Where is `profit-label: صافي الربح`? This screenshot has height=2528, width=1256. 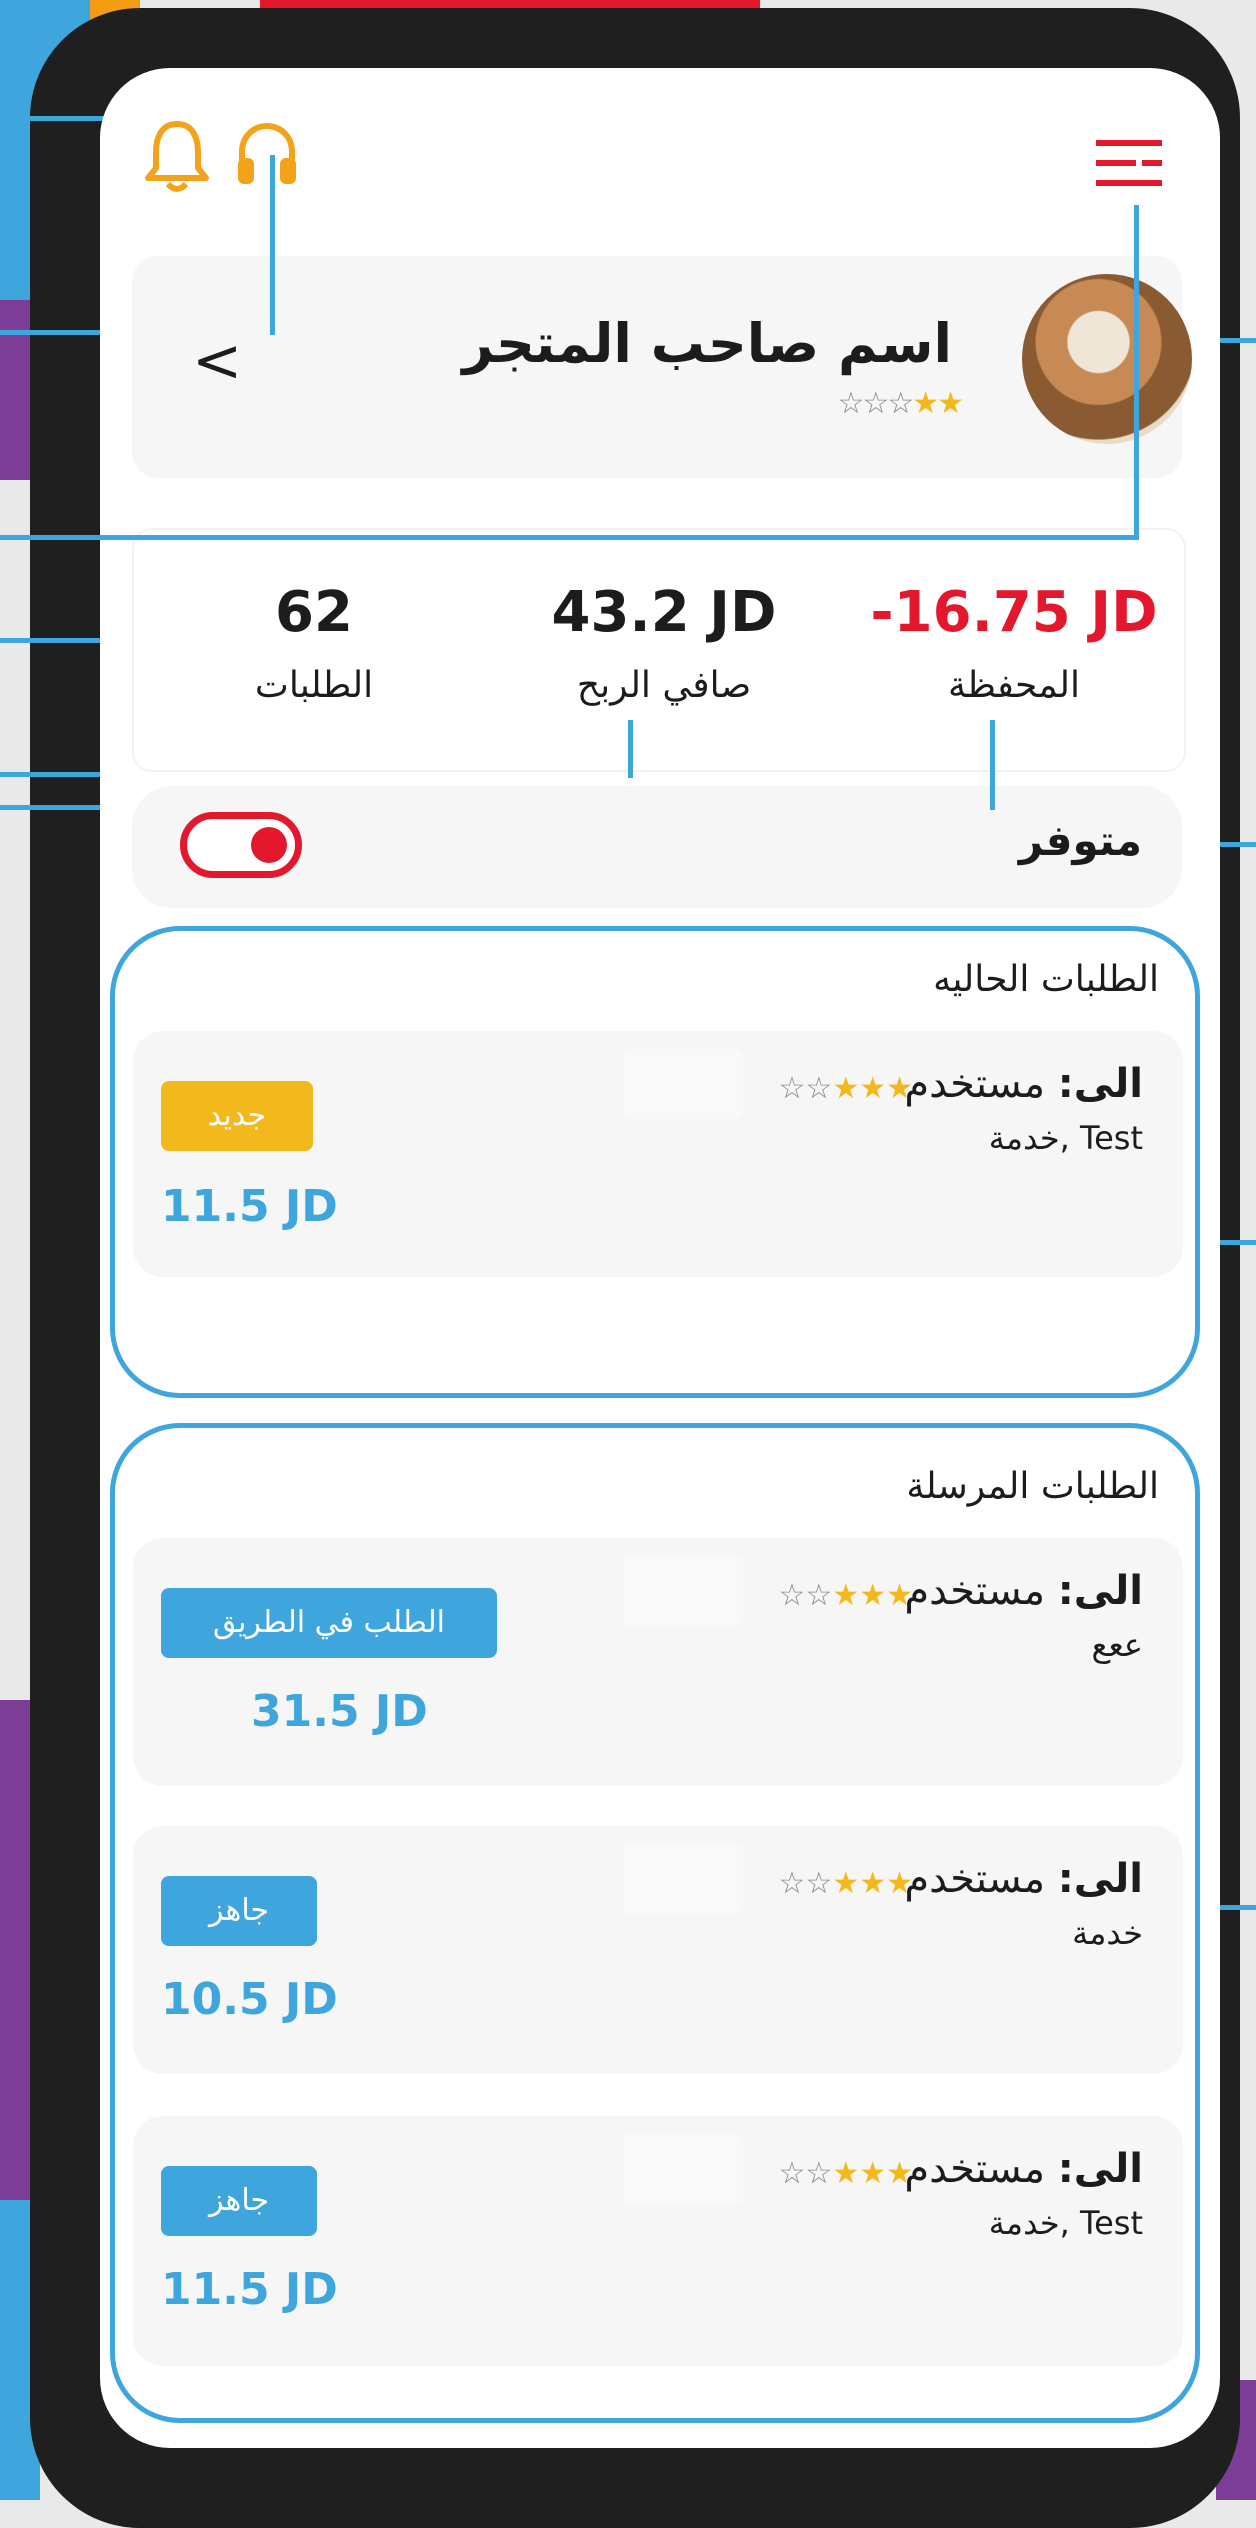 profit-label: صافي الربح is located at coordinates (664, 685).